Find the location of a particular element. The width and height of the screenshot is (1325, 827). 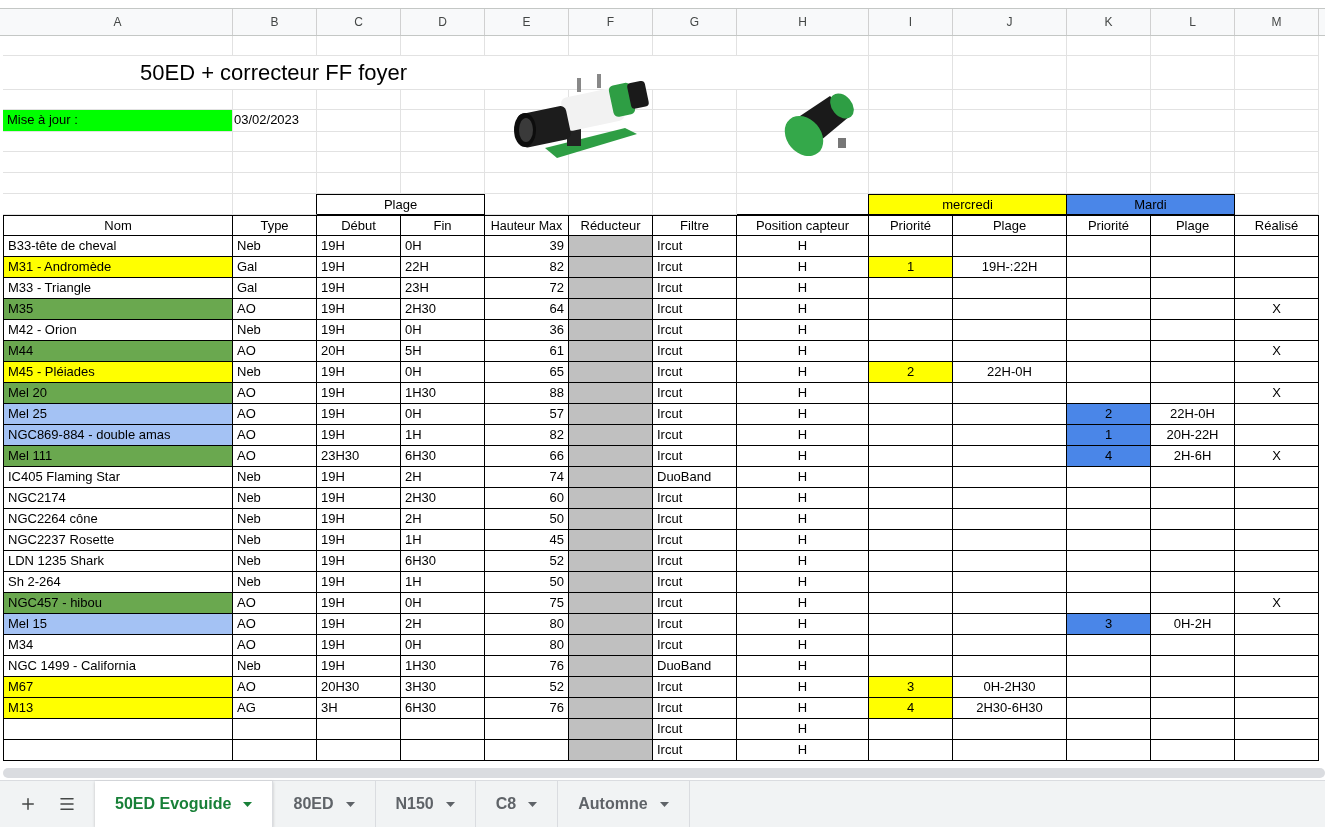

column-header: C is located at coordinates (359, 22).